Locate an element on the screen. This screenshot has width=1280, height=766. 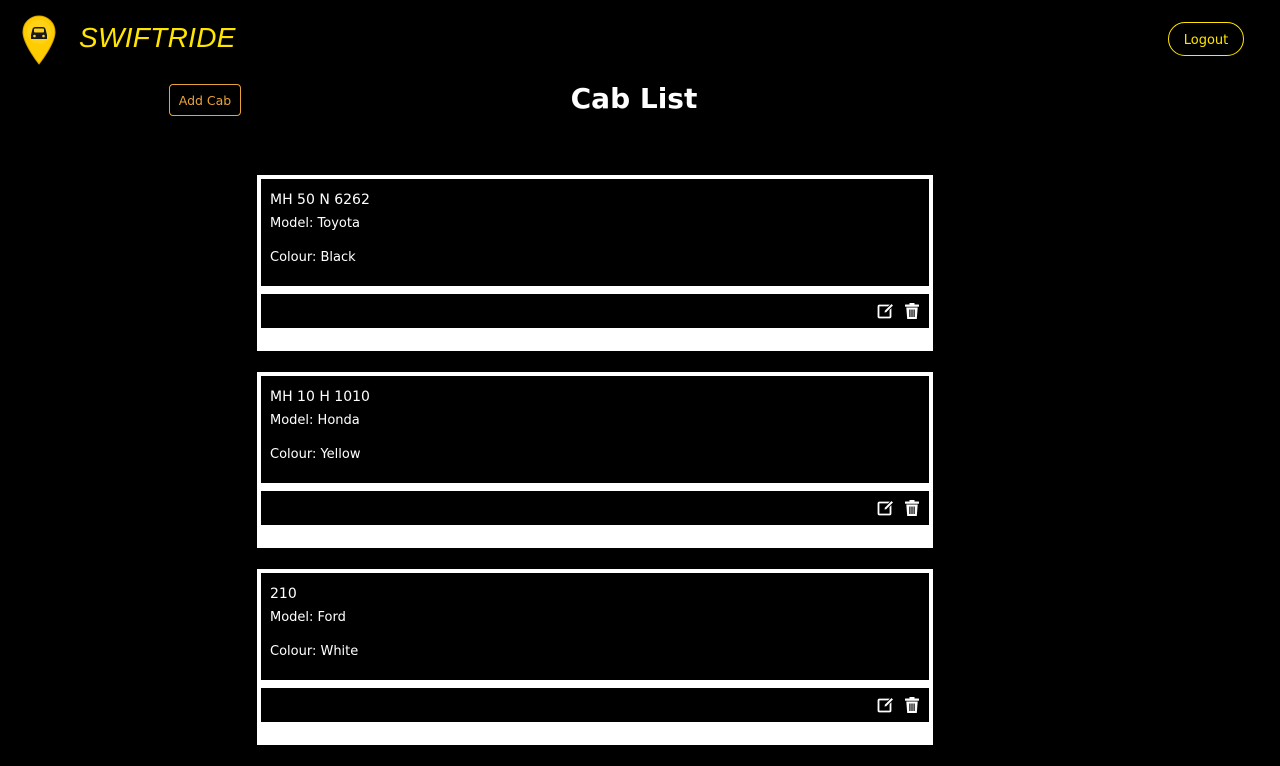
cab-details: MH 10 H 1010 Model: Honda Colour: Yellow is located at coordinates (595, 429).